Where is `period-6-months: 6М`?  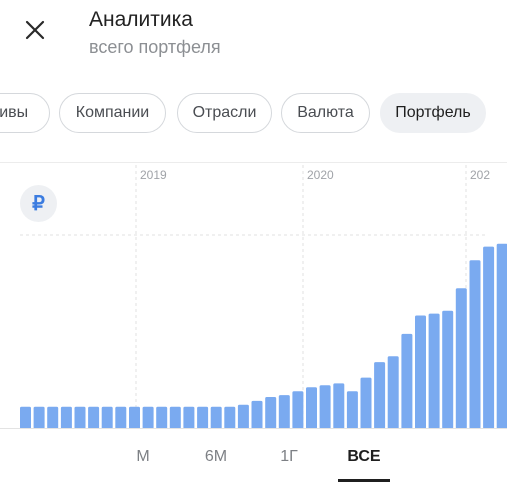
period-6-months: 6М is located at coordinates (216, 457).